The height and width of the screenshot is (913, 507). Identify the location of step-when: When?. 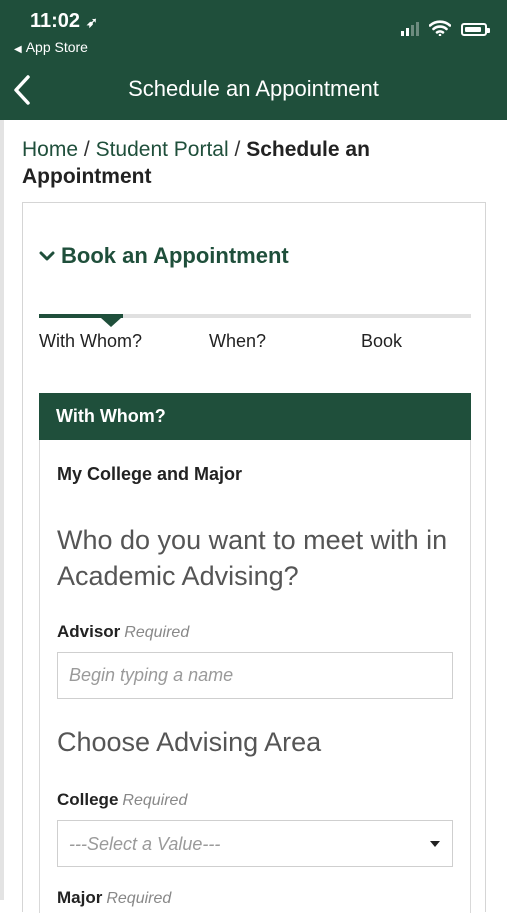
(237, 341).